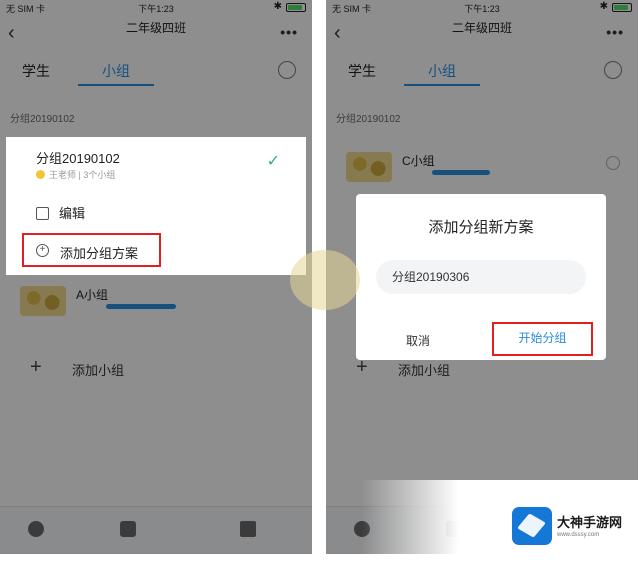 The width and height of the screenshot is (638, 568). I want to click on add-scheme-label: 添加分组方案, so click(99, 253).